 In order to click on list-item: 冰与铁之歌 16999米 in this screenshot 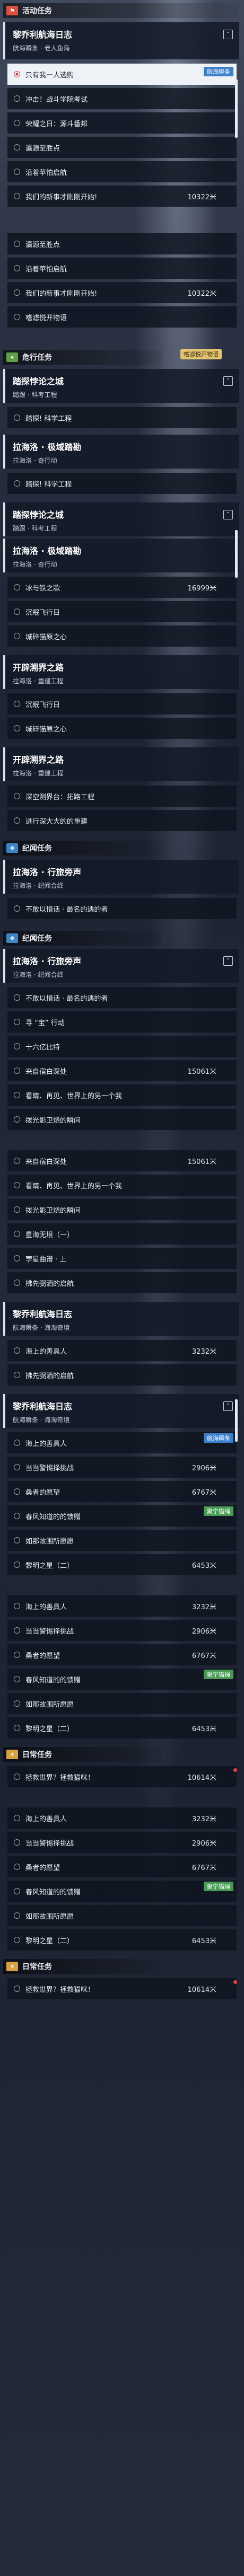, I will do `click(122, 587)`.